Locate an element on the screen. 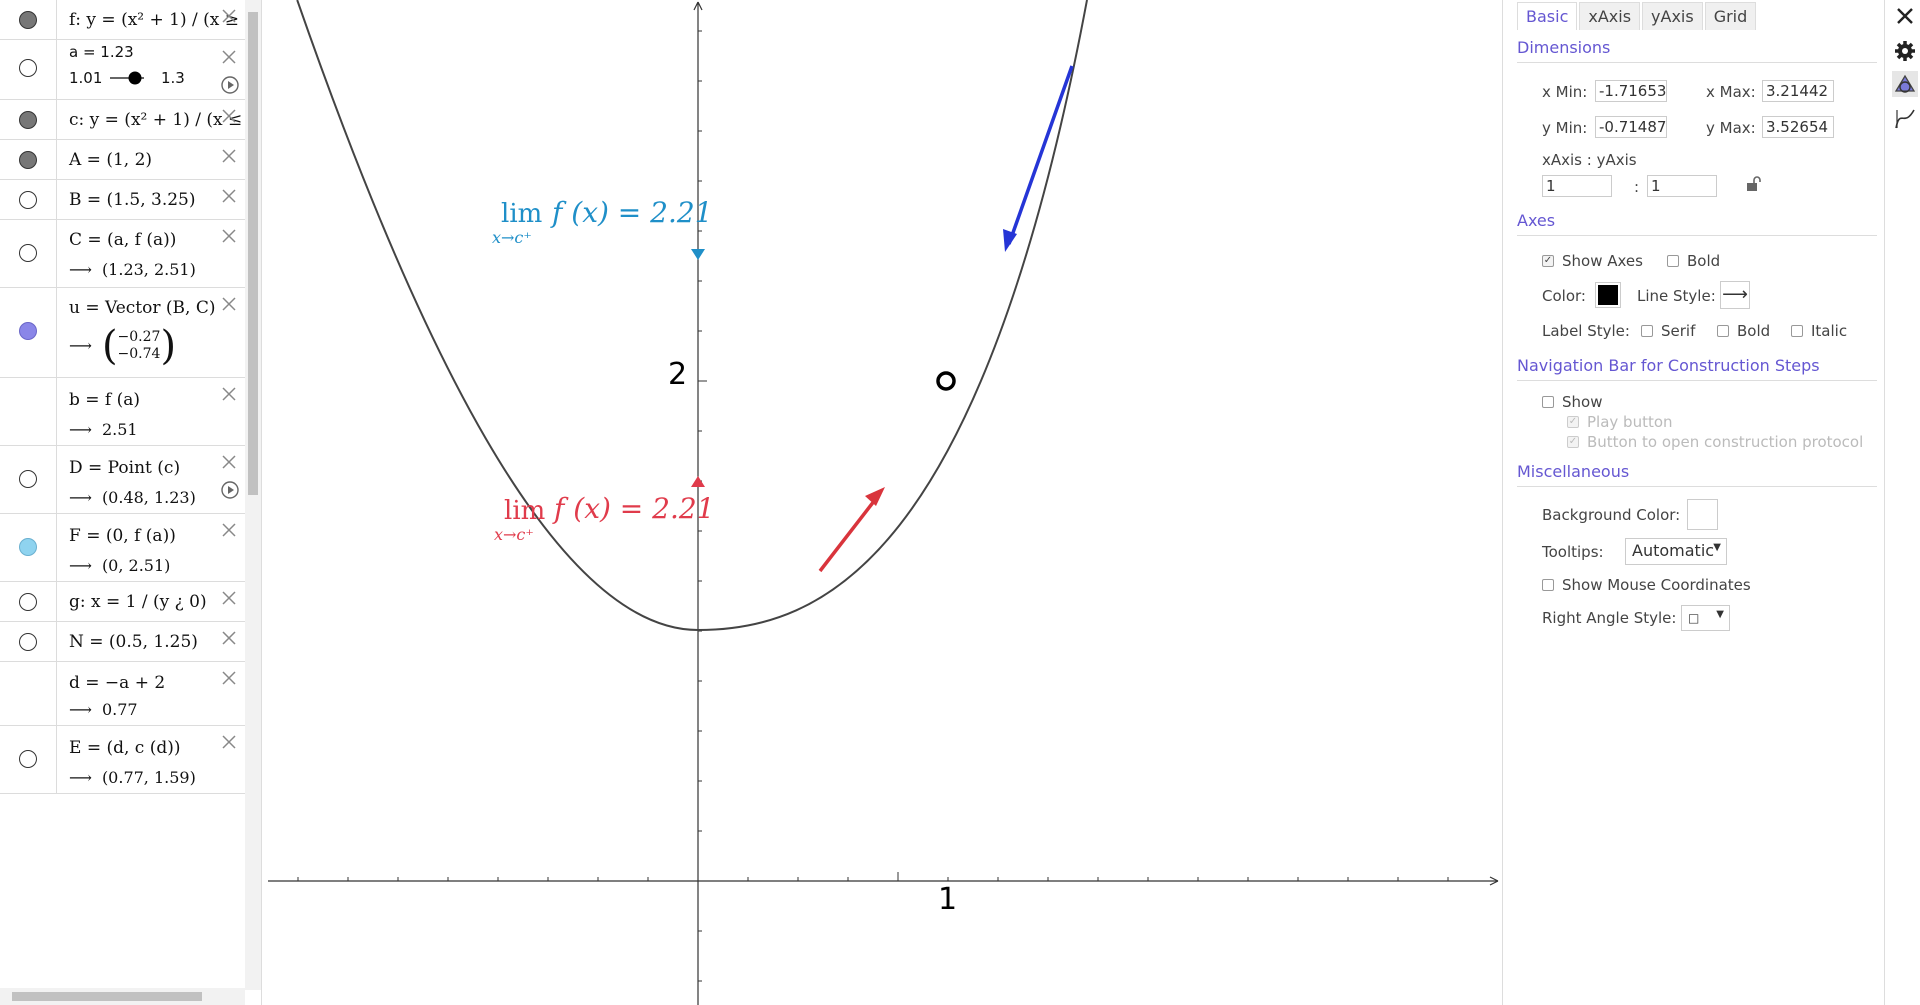  x-min-field: -1.71653 is located at coordinates (1631, 91).